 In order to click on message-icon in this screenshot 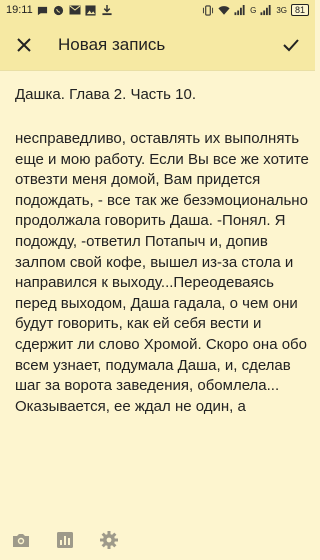, I will do `click(43, 10)`.